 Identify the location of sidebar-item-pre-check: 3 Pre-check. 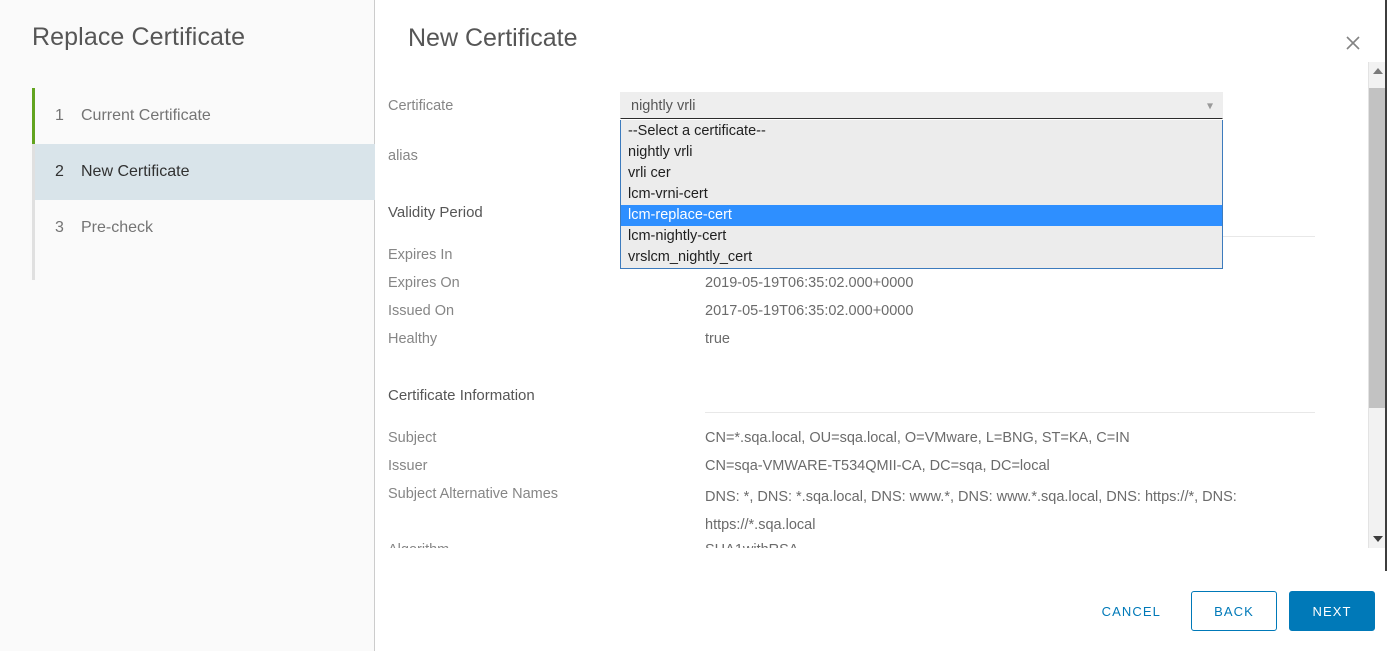
(205, 228).